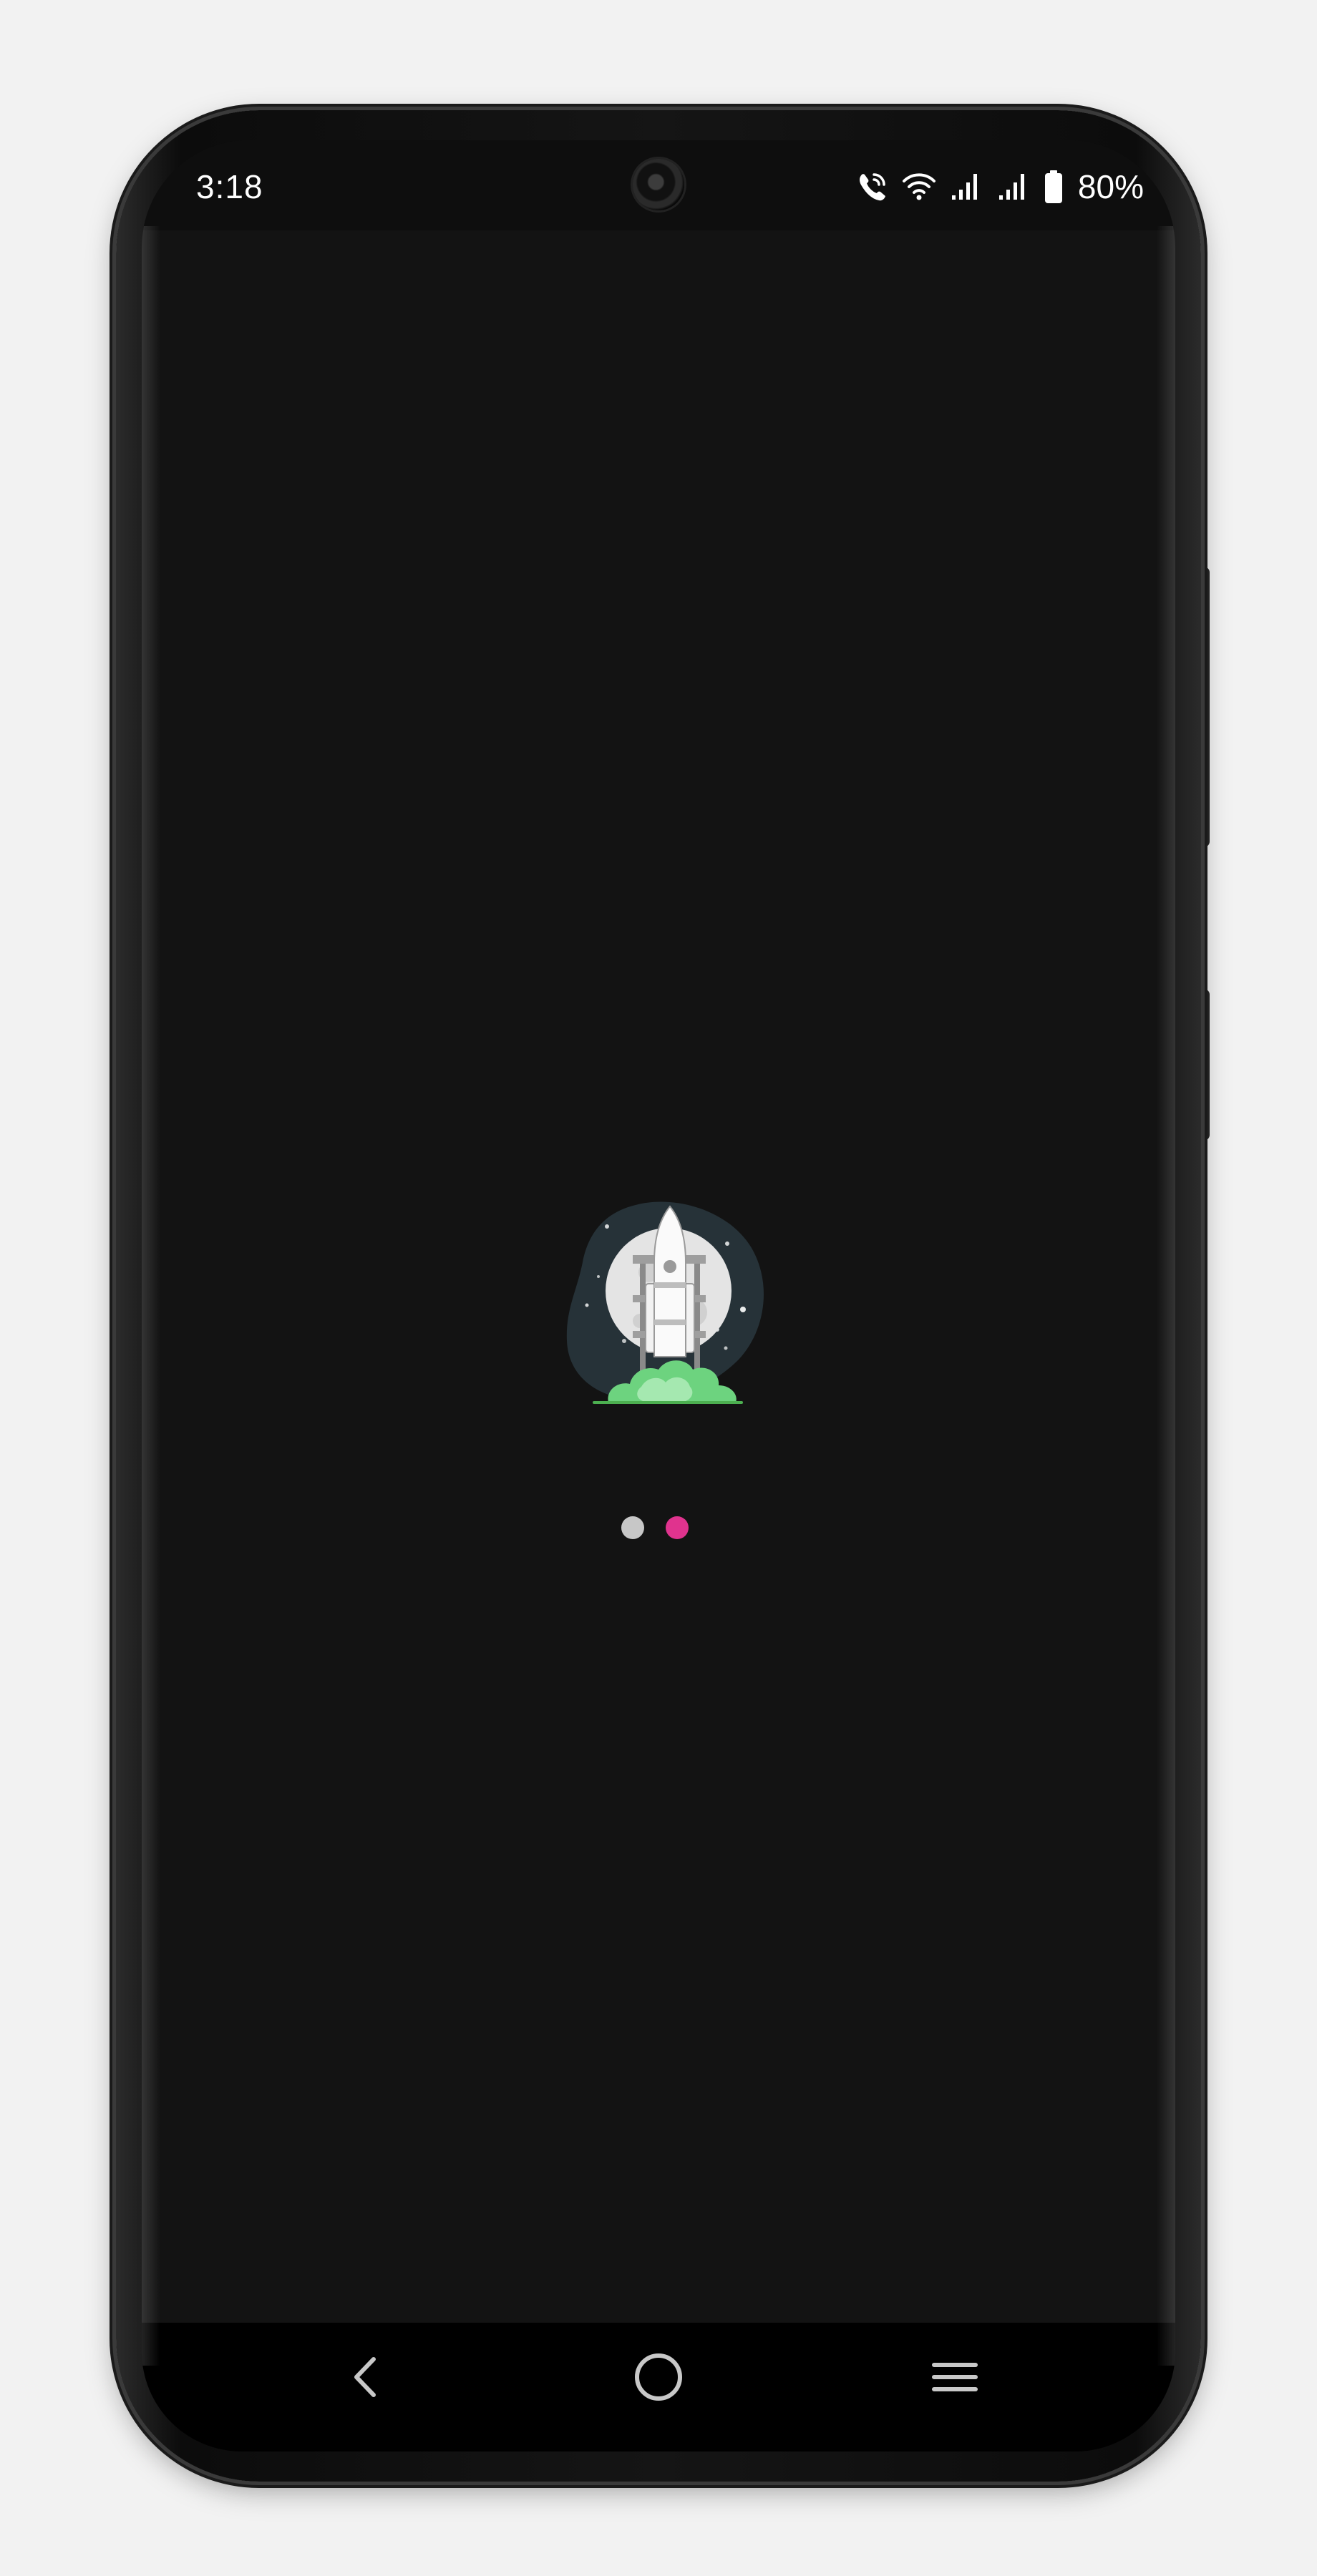 Image resolution: width=1317 pixels, height=2576 pixels. Describe the element at coordinates (1205, 1065) in the screenshot. I see `power-button` at that location.